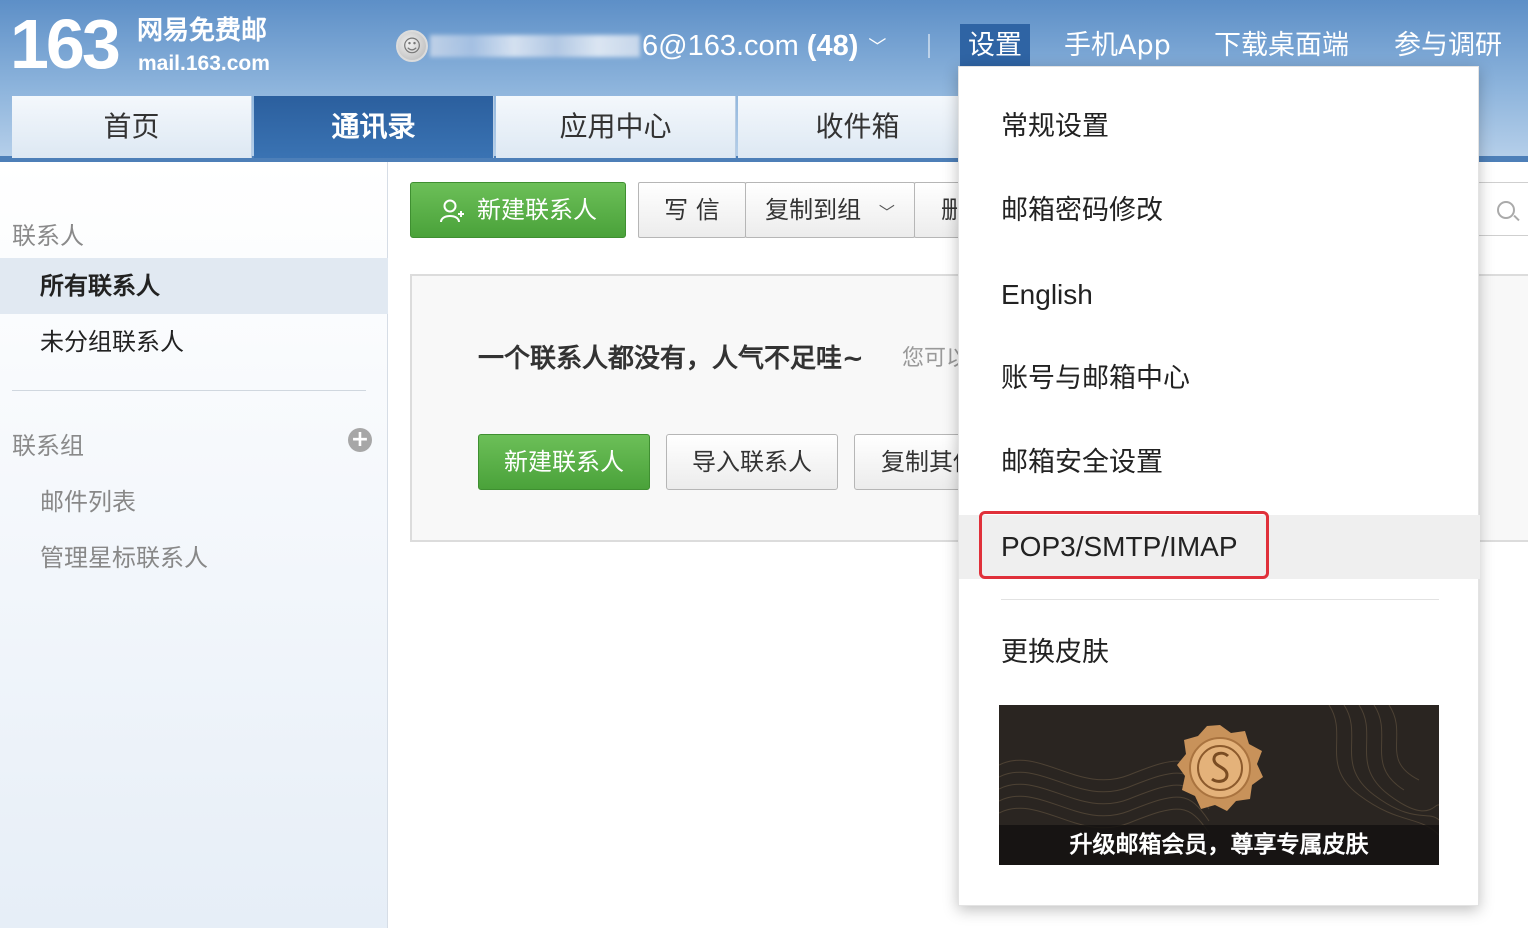 This screenshot has width=1528, height=928. I want to click on menu-item-account-center: 账号与邮箱中心, so click(1219, 379).